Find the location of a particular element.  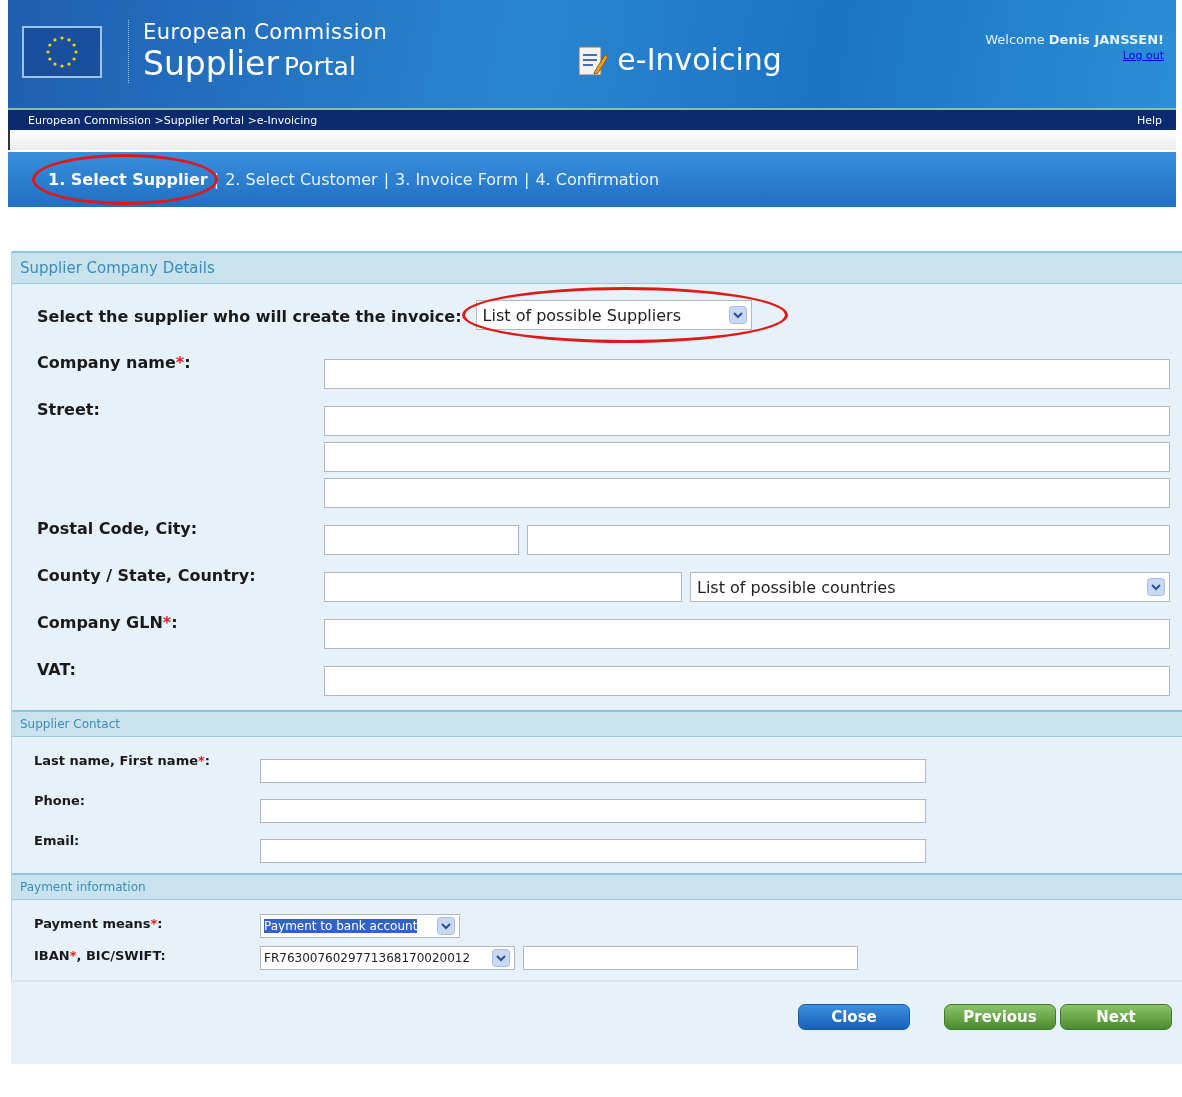

section-title: Supplier Contact is located at coordinates (70, 724).